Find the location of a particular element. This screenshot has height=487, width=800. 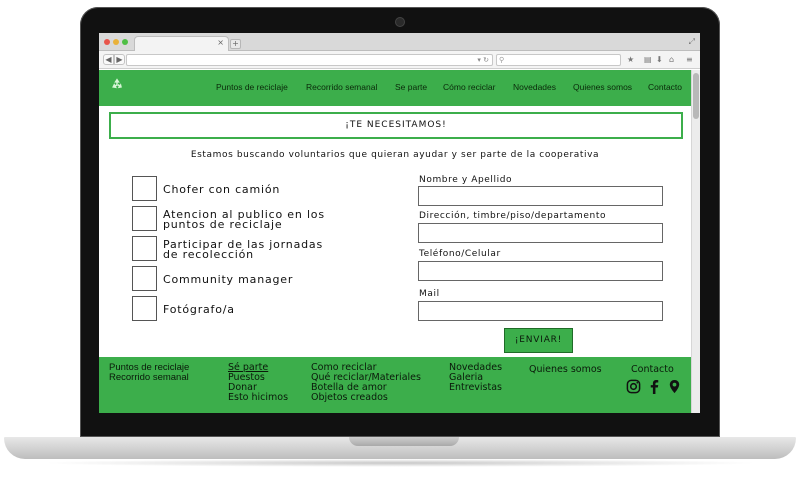

option-checkbox-community is located at coordinates (144, 278).